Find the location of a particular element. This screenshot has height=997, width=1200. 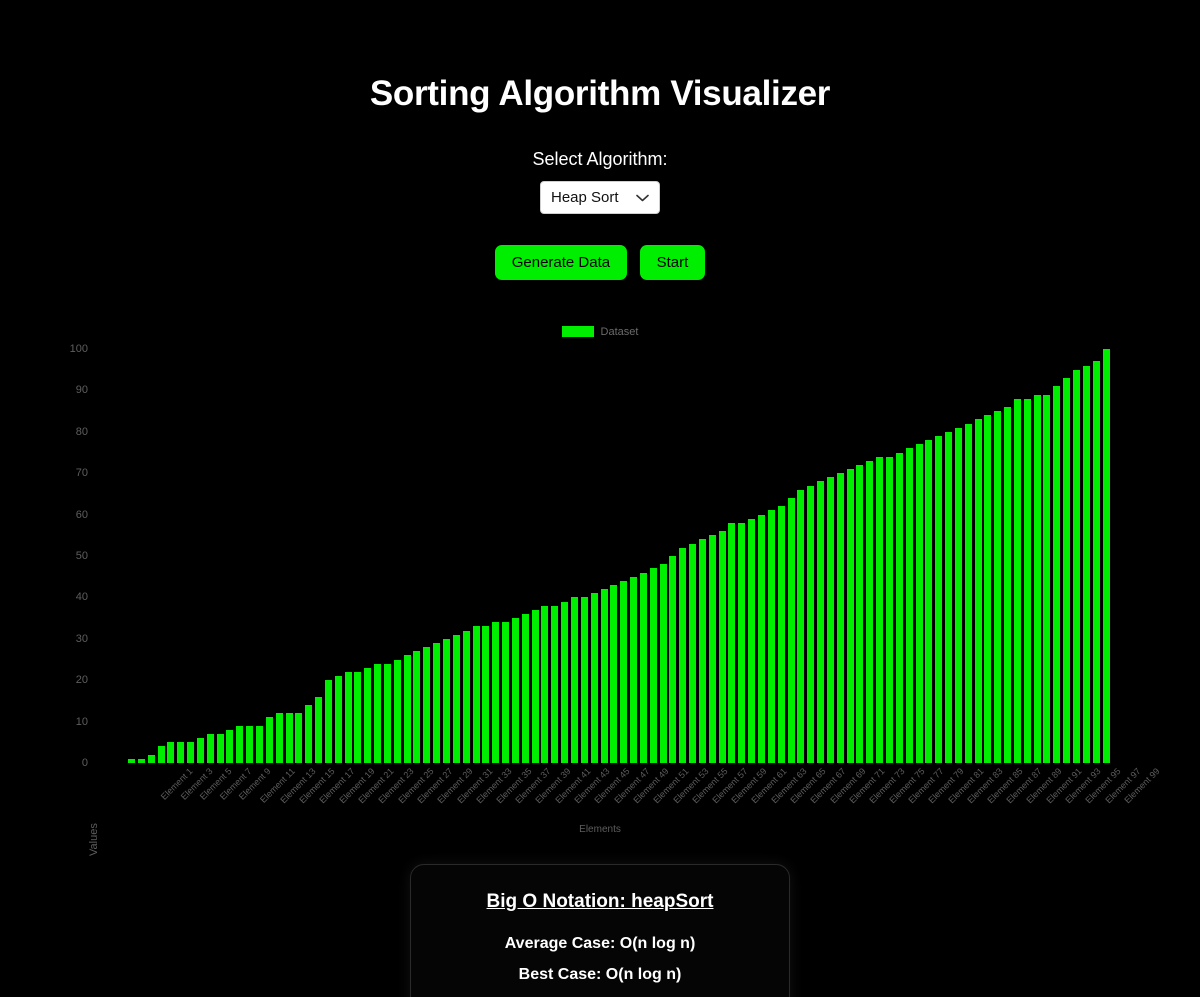

algorithm-select: Heap Sort is located at coordinates (600, 197).